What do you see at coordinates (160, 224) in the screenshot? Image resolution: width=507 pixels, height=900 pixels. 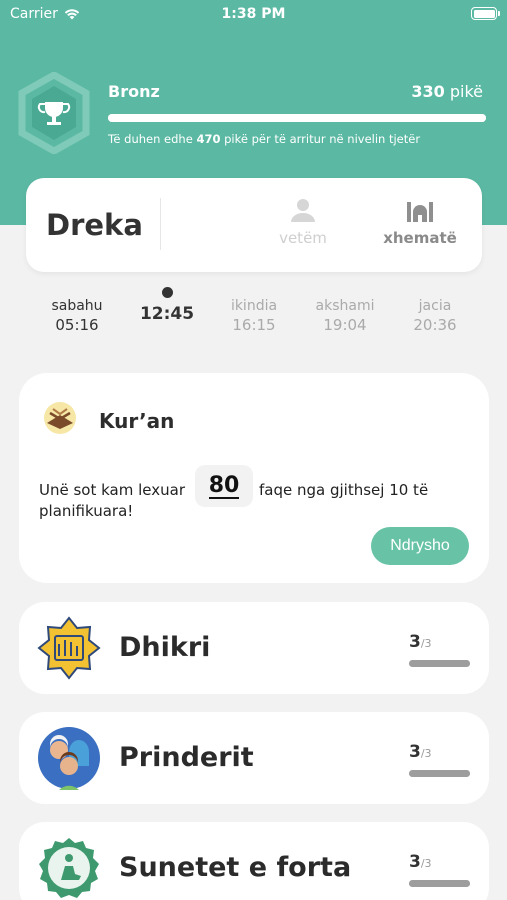 I see `divider` at bounding box center [160, 224].